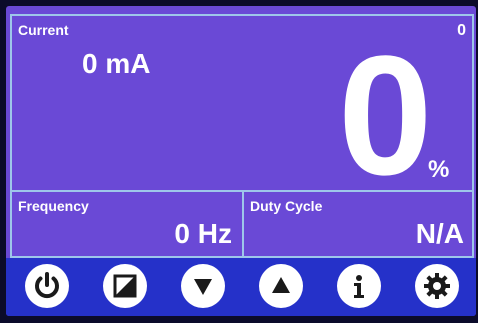 The image size is (478, 323). I want to click on settings-button, so click(437, 286).